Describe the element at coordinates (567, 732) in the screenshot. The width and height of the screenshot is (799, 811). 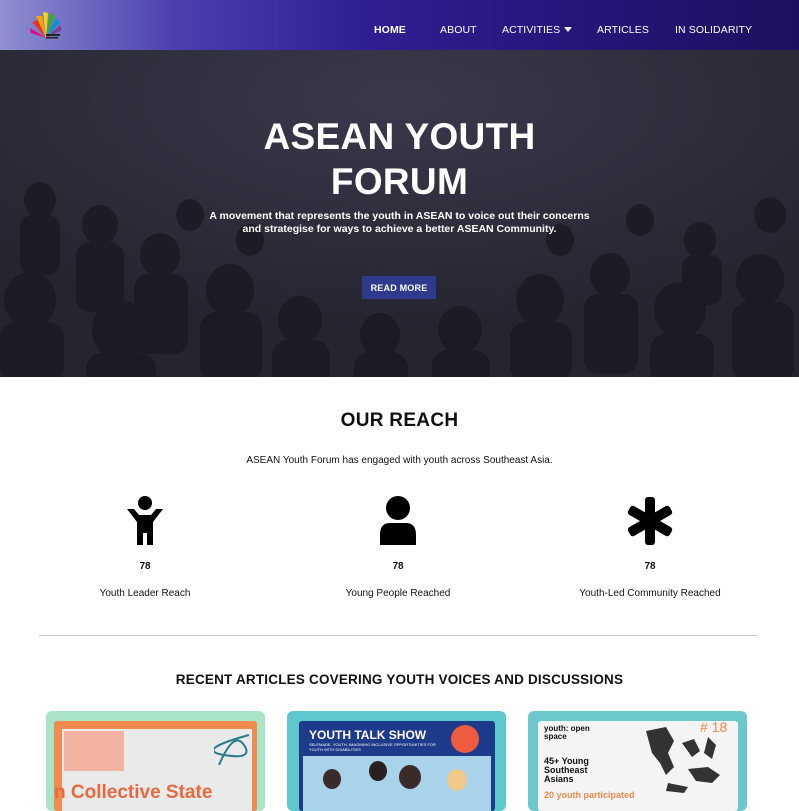
I see `card-heading: youth: open space` at that location.